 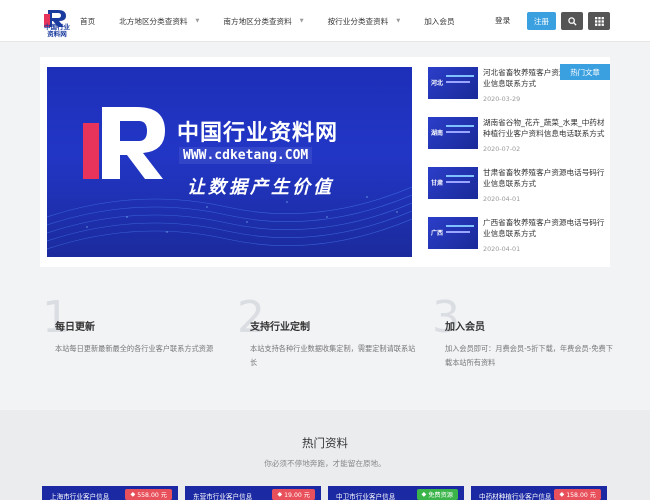 What do you see at coordinates (437, 183) in the screenshot?
I see `thumb-label: 甘肃` at bounding box center [437, 183].